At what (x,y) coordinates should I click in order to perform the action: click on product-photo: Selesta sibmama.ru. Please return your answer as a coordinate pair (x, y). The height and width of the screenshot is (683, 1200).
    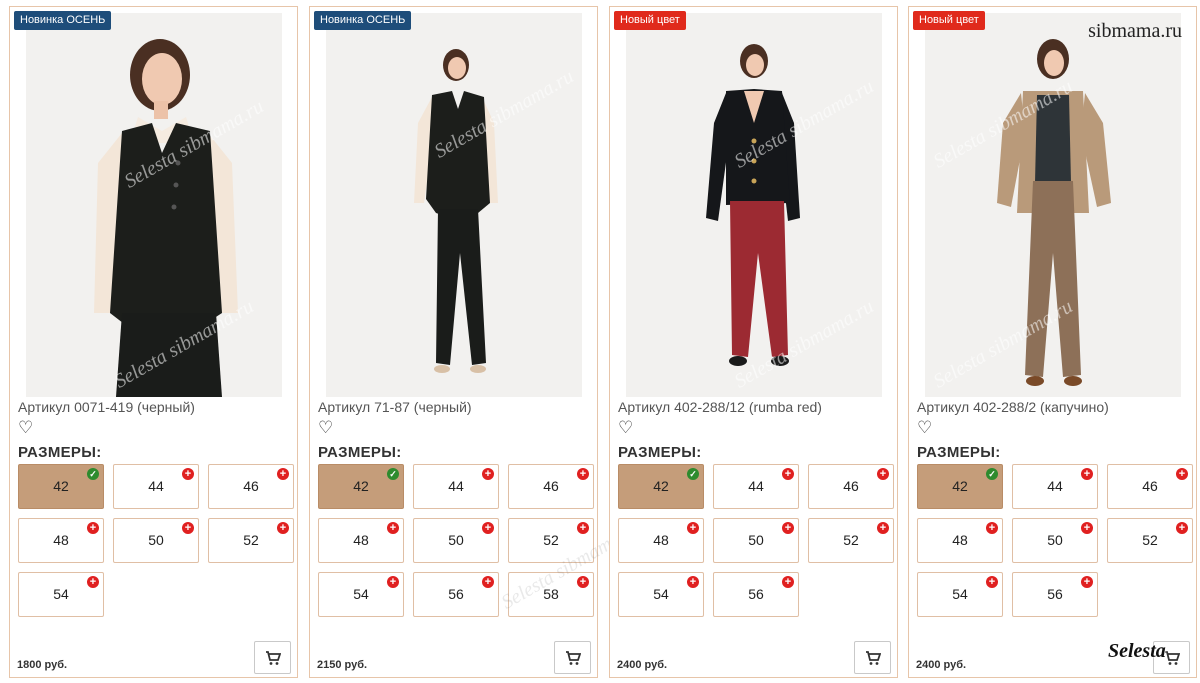
    Looking at the image, I should click on (454, 205).